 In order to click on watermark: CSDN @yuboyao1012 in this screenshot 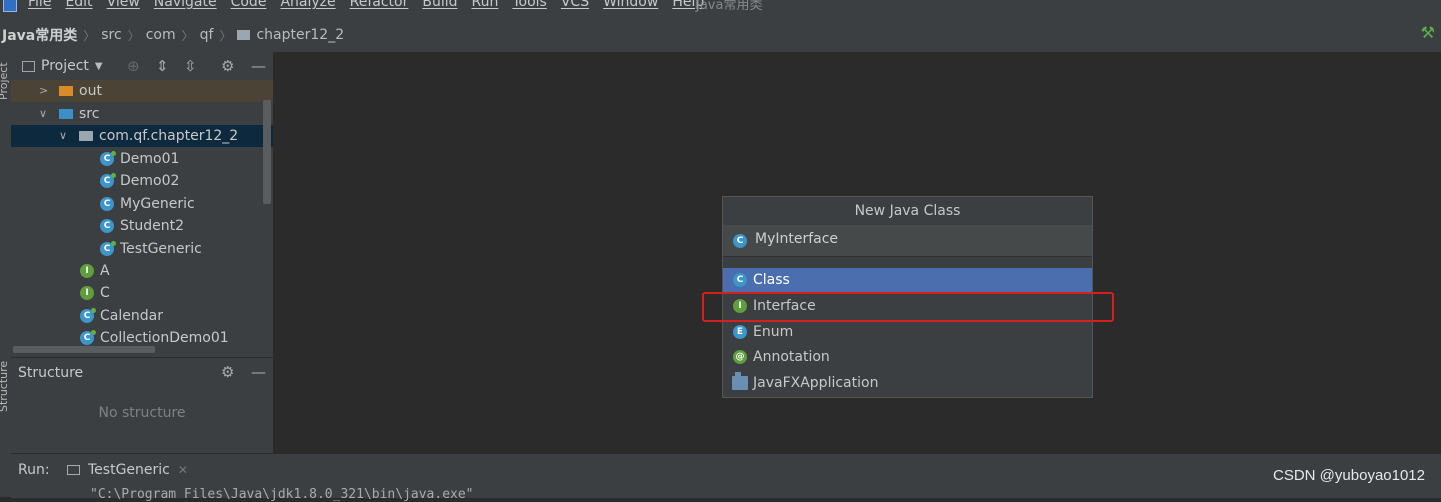, I will do `click(1349, 475)`.